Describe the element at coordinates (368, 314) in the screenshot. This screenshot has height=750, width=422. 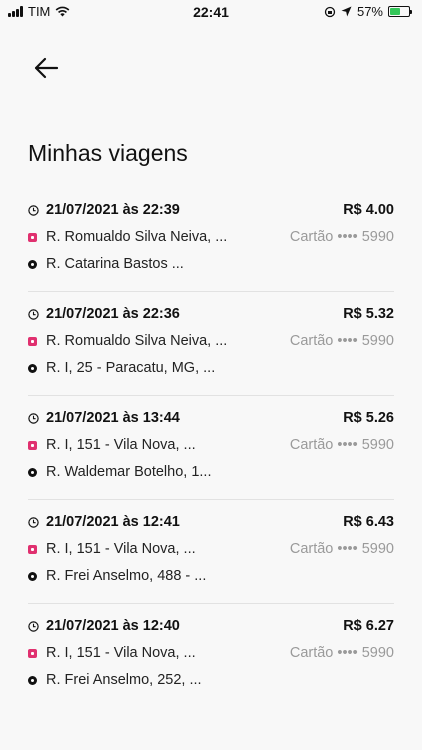
I see `trip-price: R$ 5.32` at that location.